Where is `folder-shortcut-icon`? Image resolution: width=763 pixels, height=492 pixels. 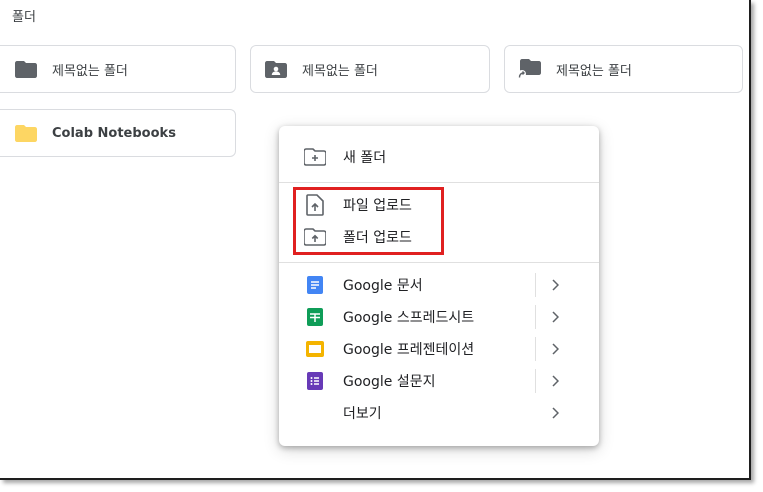 folder-shortcut-icon is located at coordinates (530, 69).